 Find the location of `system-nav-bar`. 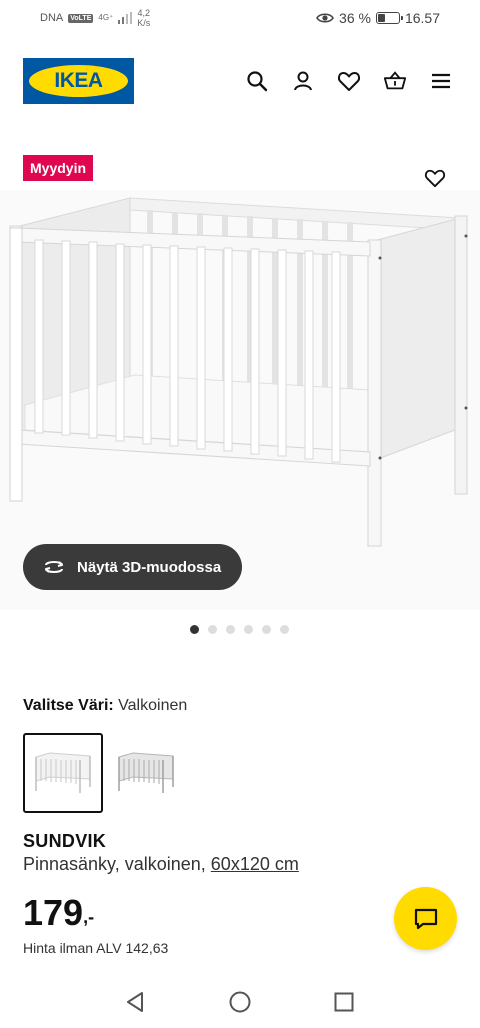

system-nav-bar is located at coordinates (240, 1001).